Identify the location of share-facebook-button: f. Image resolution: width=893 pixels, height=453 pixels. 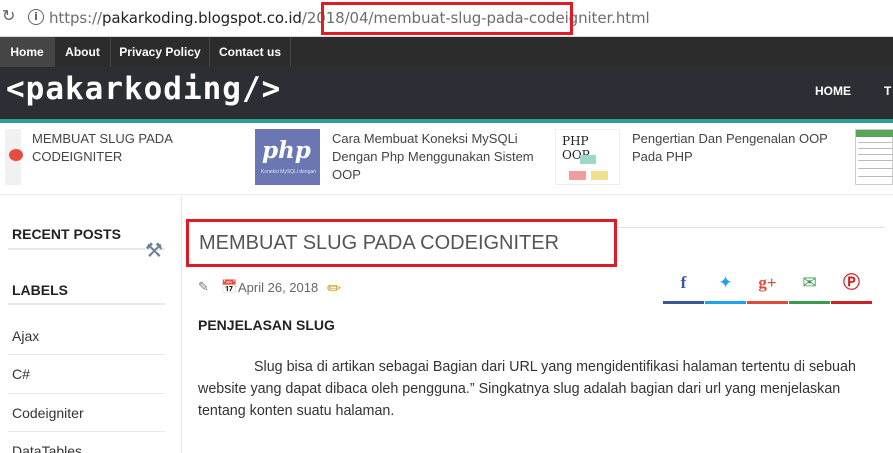
(683, 286).